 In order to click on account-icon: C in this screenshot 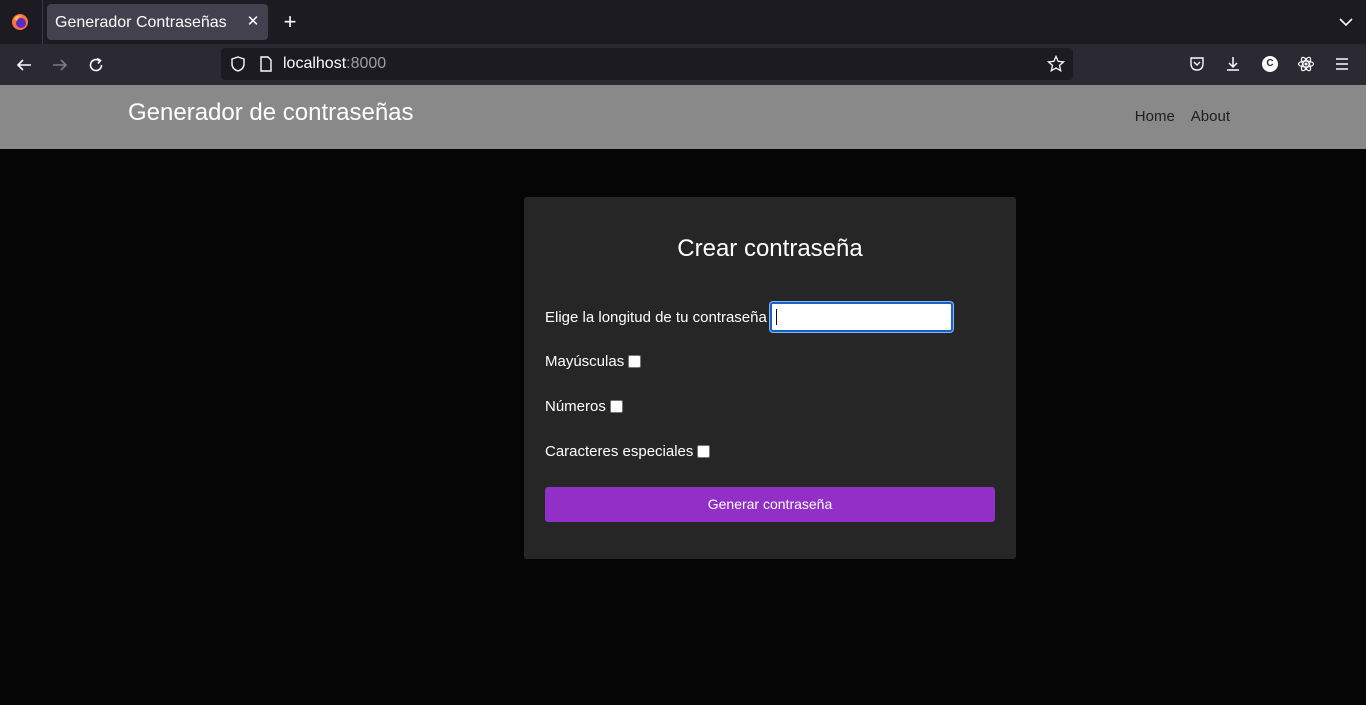, I will do `click(1270, 64)`.